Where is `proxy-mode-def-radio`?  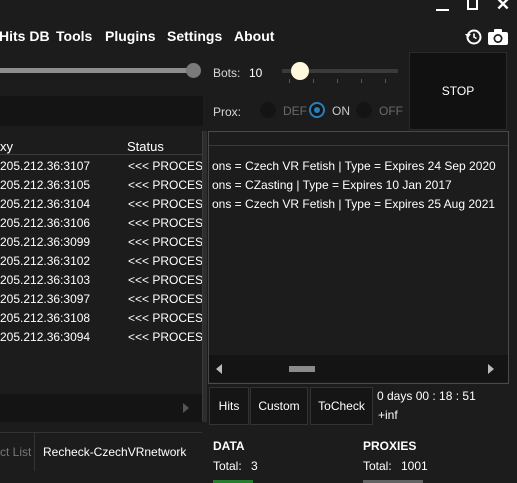 proxy-mode-def-radio is located at coordinates (268, 110).